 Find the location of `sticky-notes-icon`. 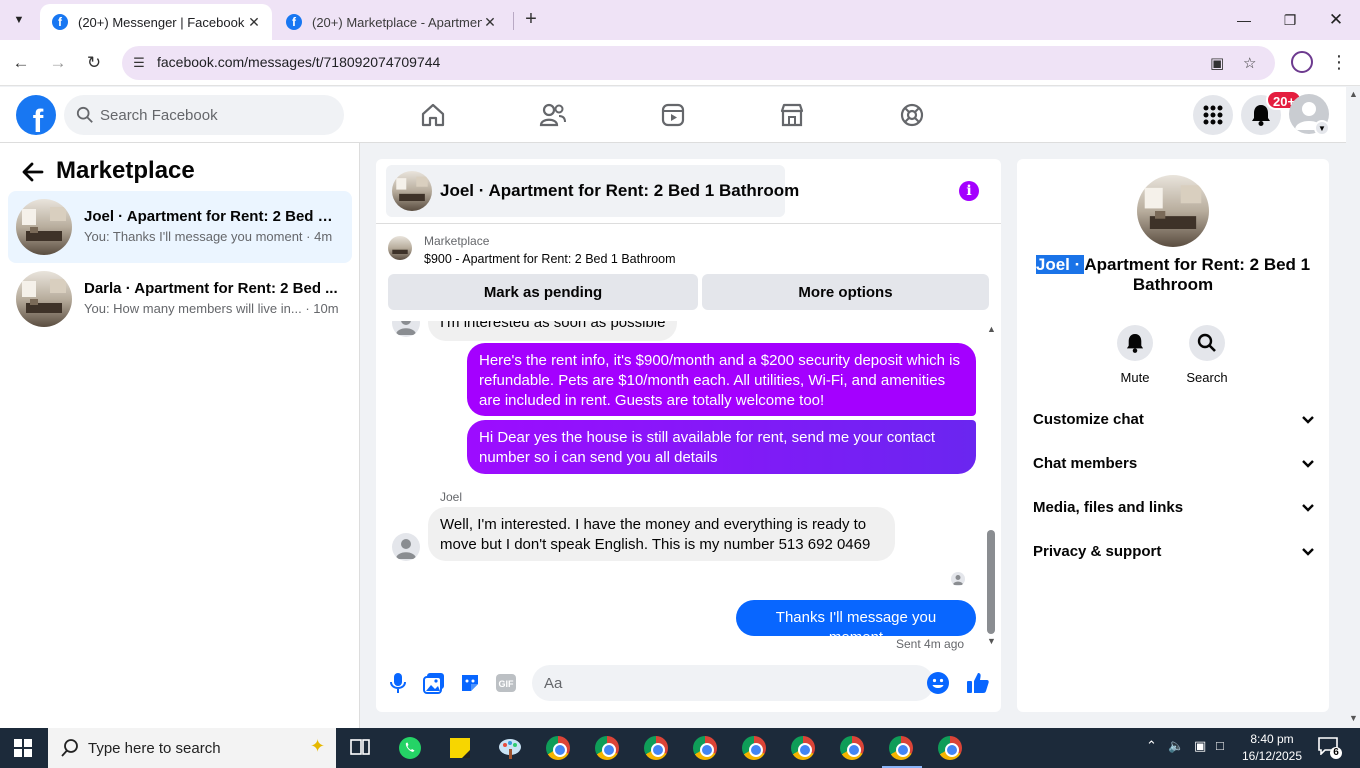

sticky-notes-icon is located at coordinates (460, 748).